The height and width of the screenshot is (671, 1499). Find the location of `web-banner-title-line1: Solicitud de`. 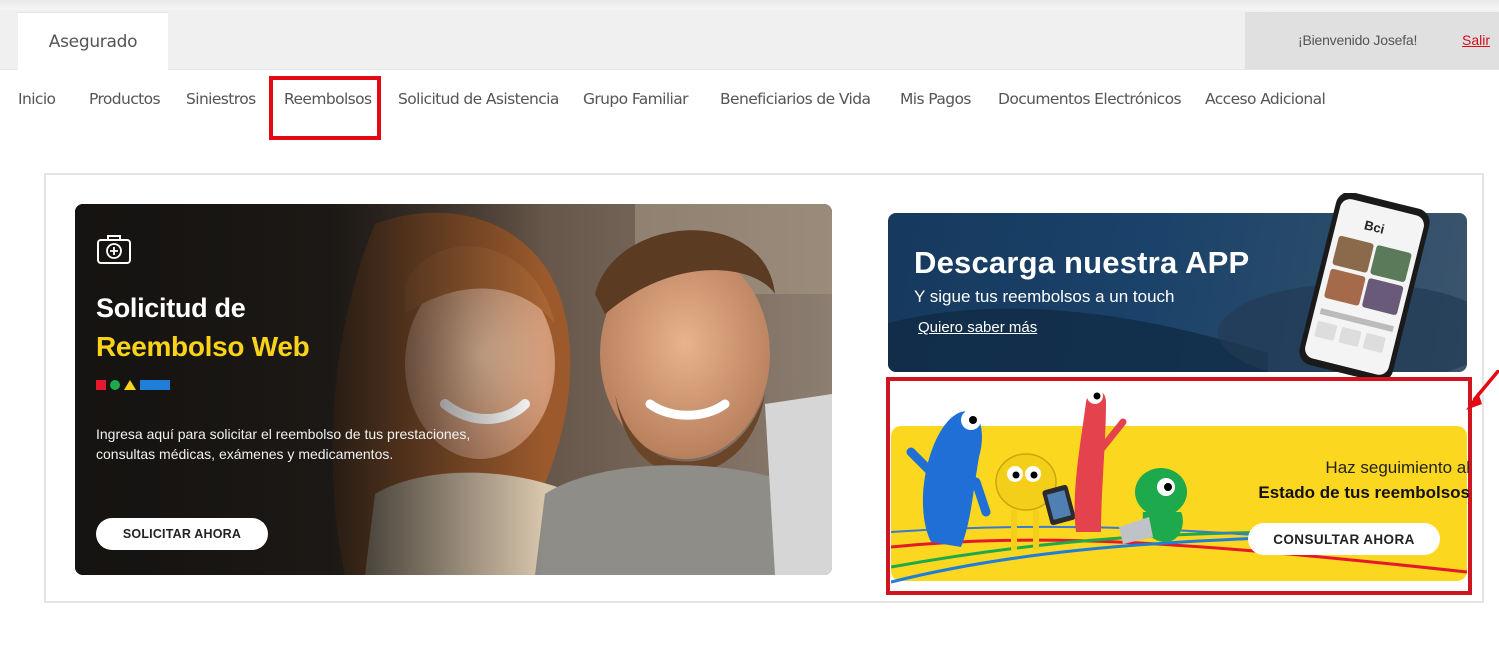

web-banner-title-line1: Solicitud de is located at coordinates (171, 308).